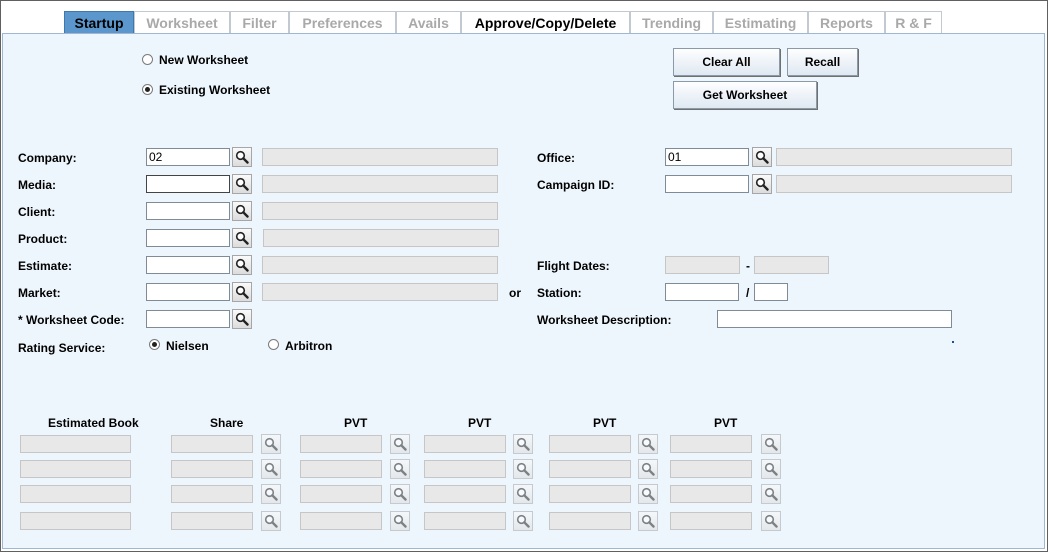 The height and width of the screenshot is (552, 1048). Describe the element at coordinates (45, 266) in the screenshot. I see `estimate-label: Estimate:` at that location.